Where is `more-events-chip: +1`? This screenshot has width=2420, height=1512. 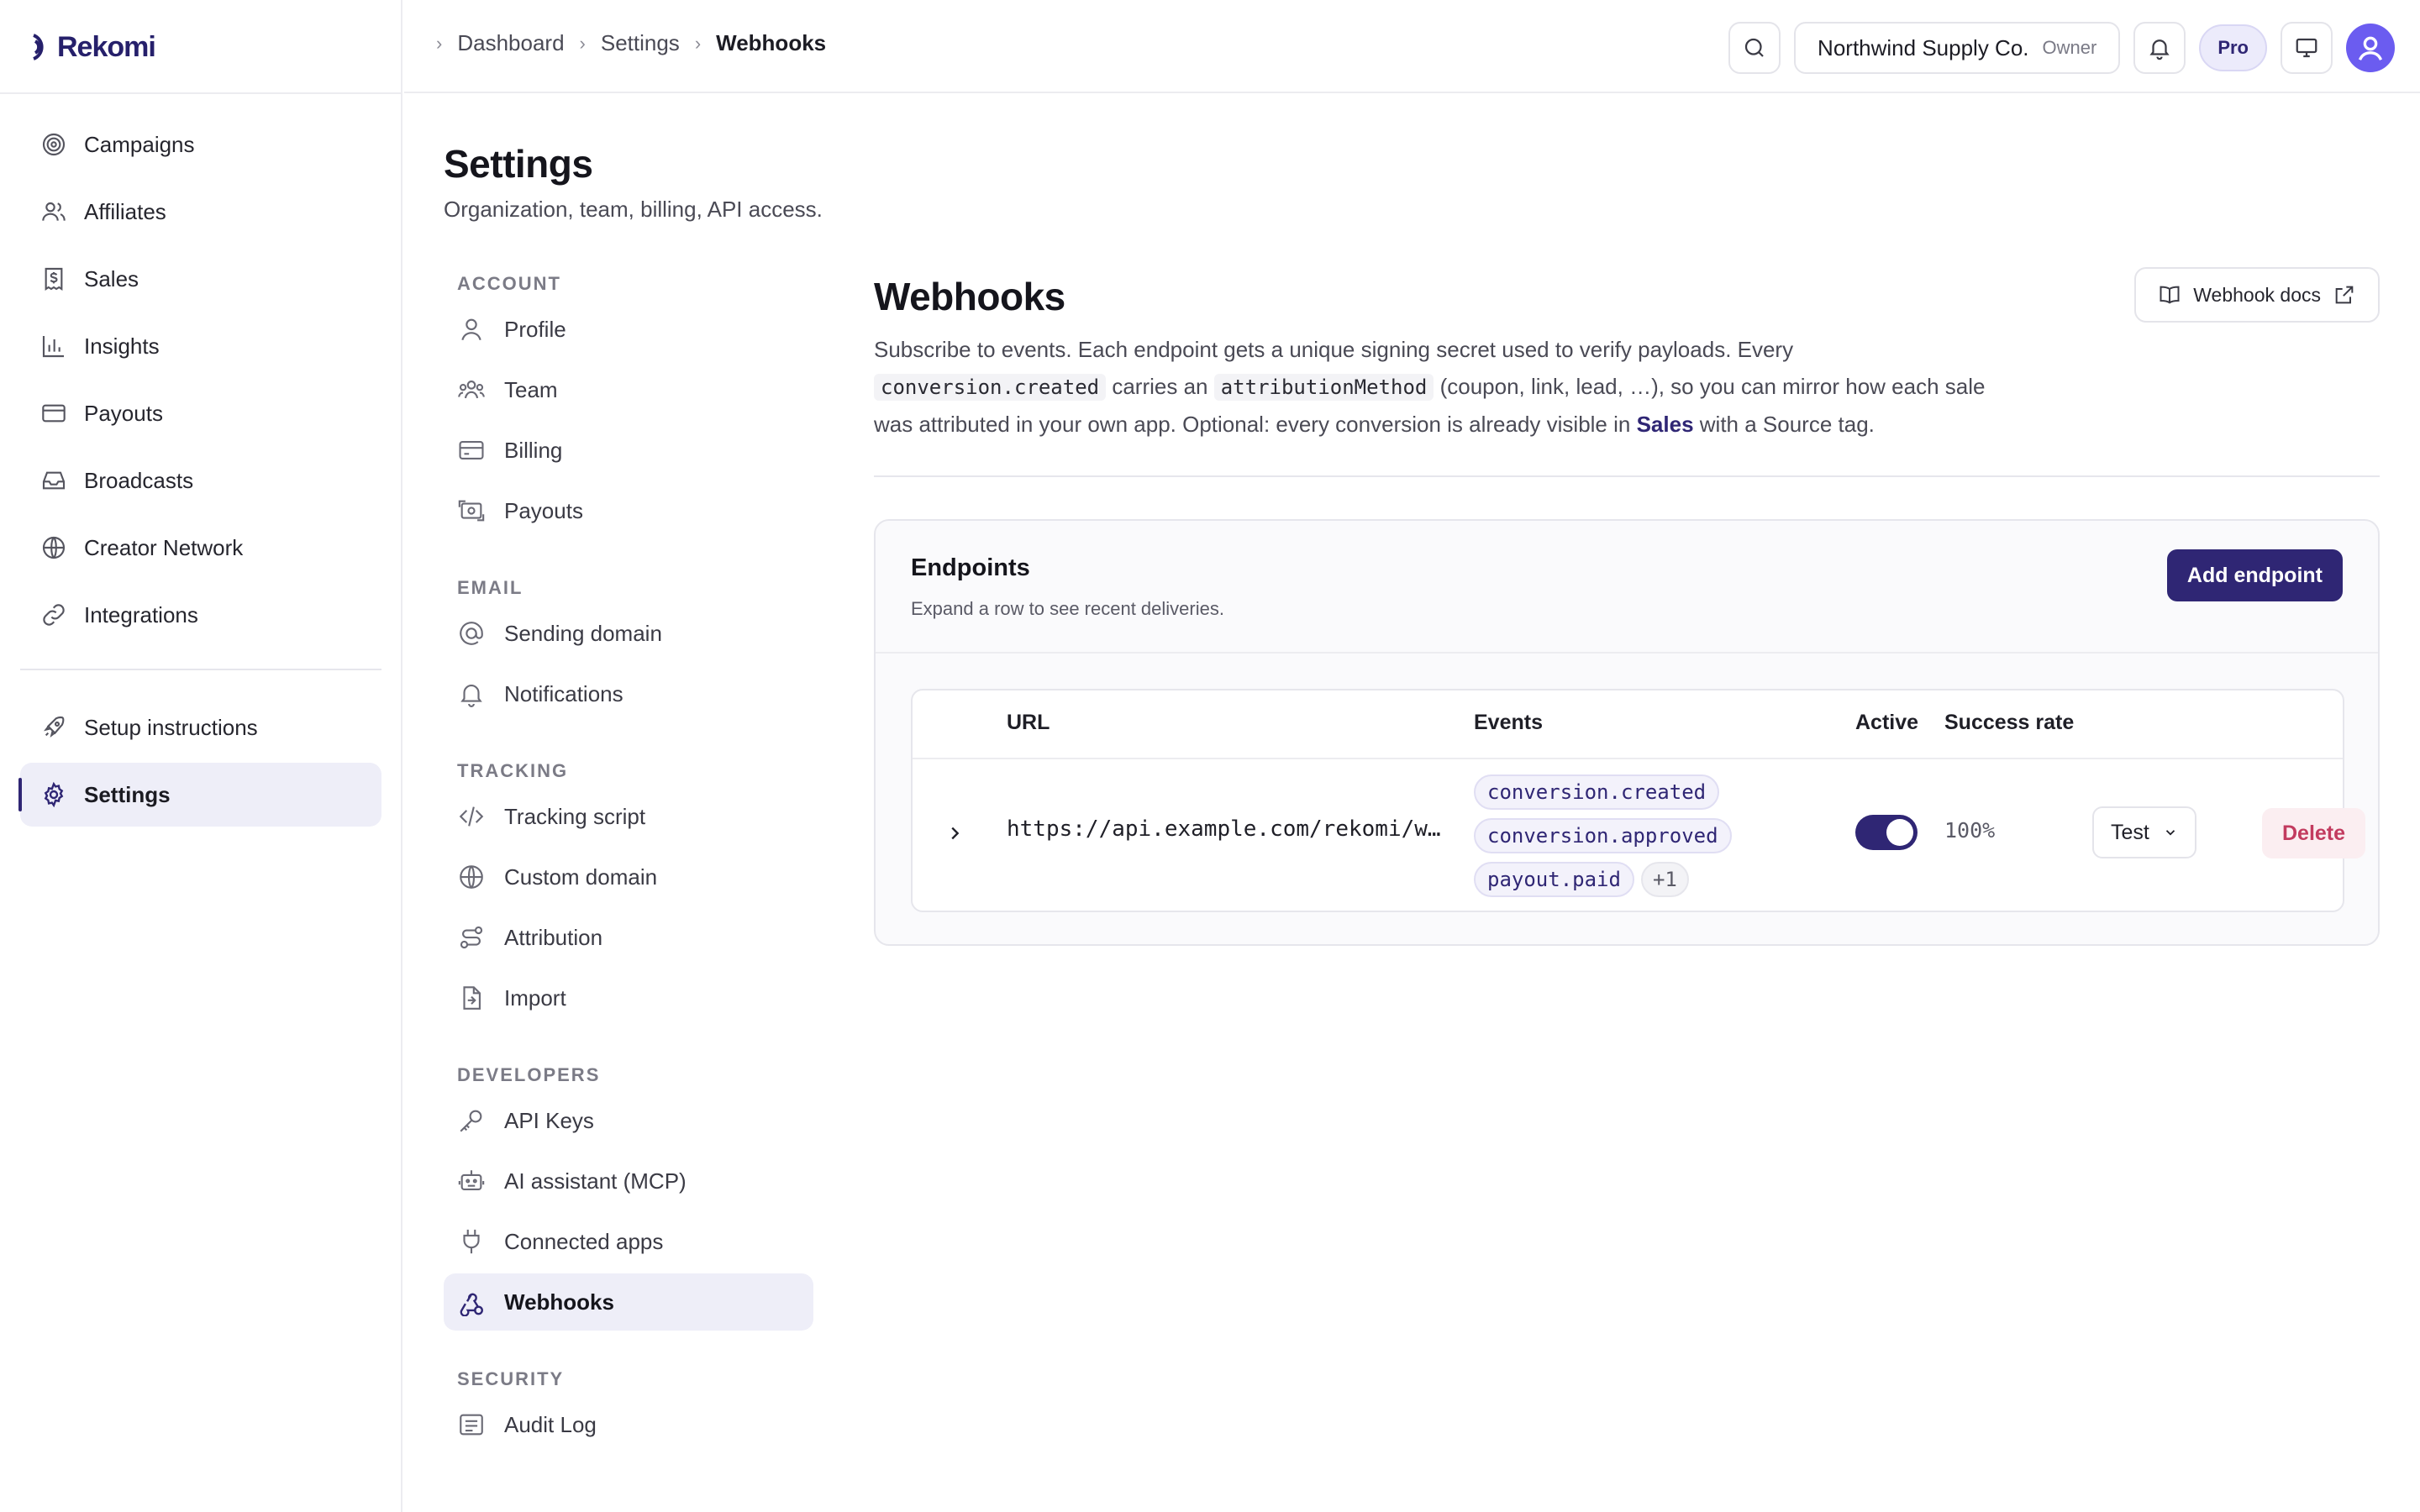
more-events-chip: +1 is located at coordinates (1664, 879).